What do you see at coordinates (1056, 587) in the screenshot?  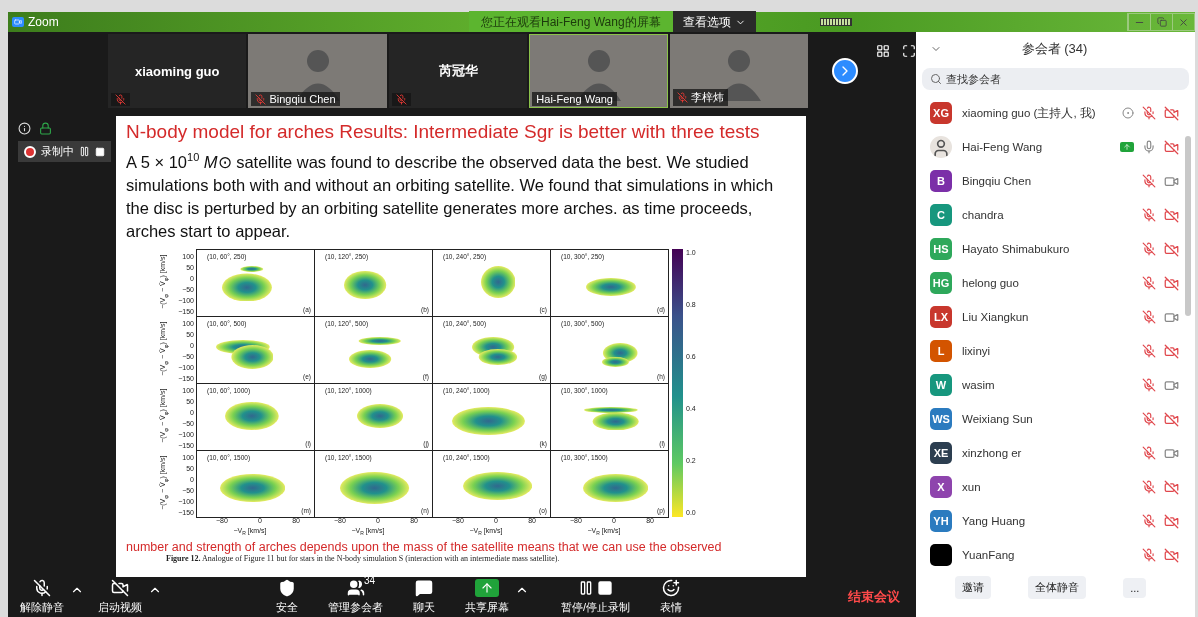 I see `panel-button: 全体静音` at bounding box center [1056, 587].